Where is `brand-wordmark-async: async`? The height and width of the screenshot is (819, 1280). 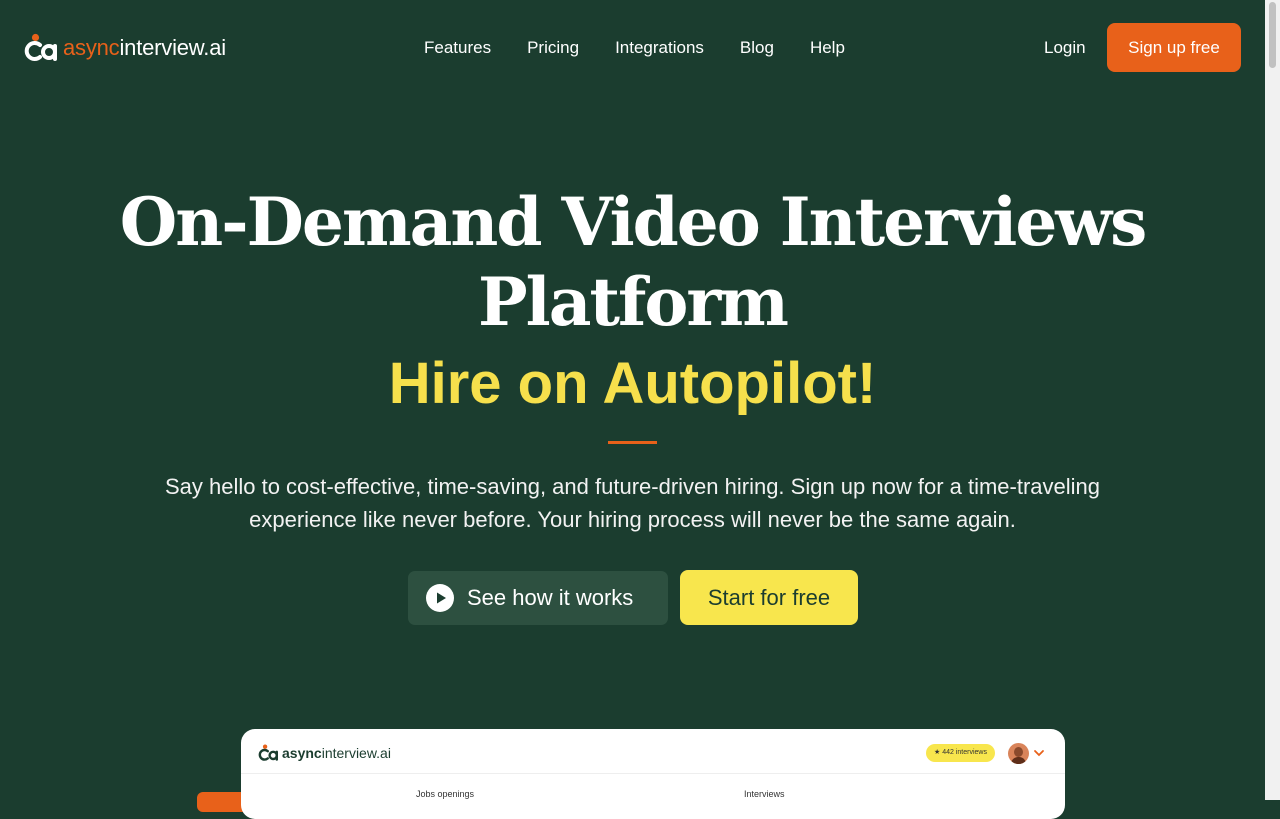 brand-wordmark-async: async is located at coordinates (91, 47).